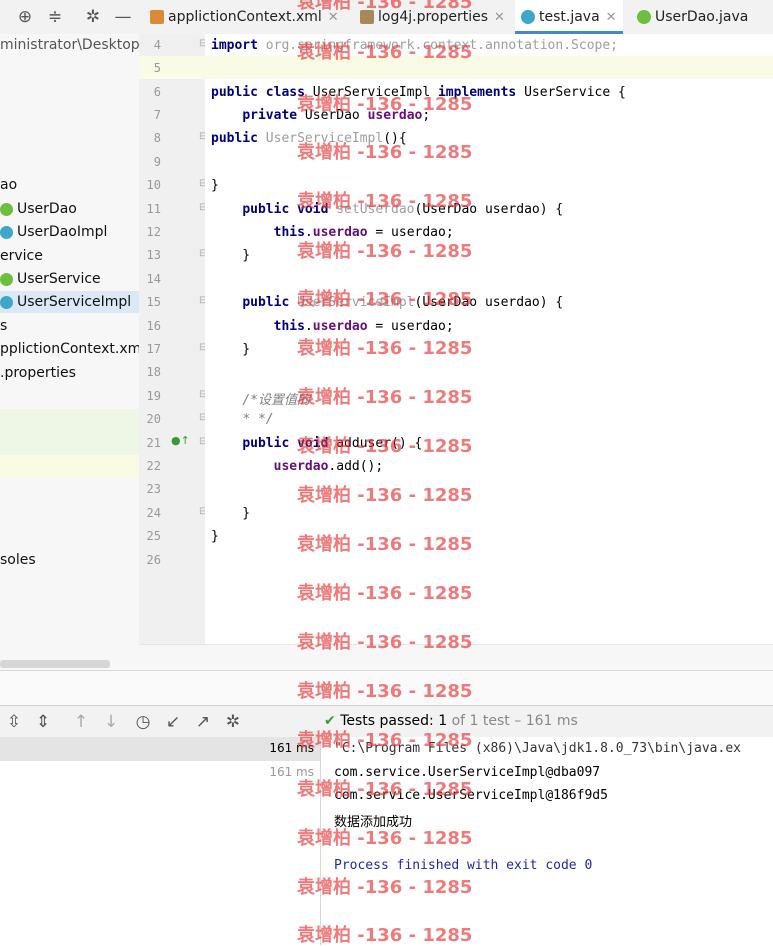 The image size is (773, 947). Describe the element at coordinates (6, 232) in the screenshot. I see `class-icon` at that location.